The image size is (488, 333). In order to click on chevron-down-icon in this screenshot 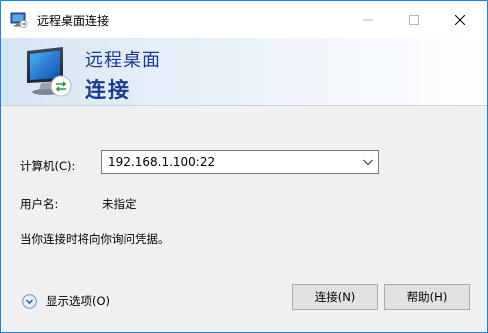, I will do `click(368, 162)`.